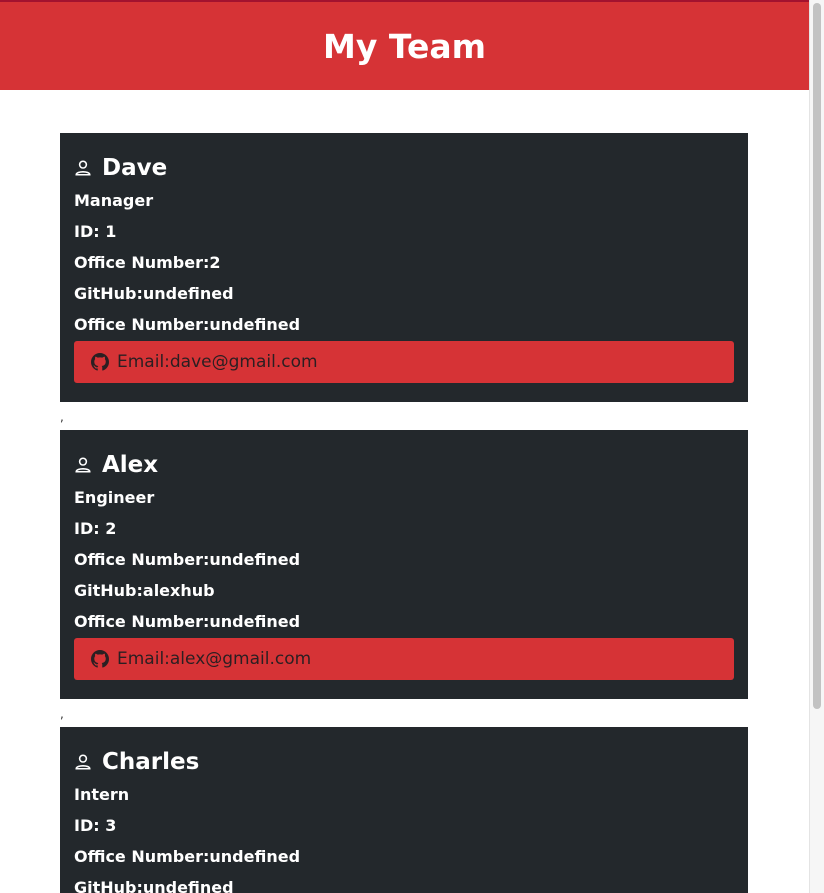 The height and width of the screenshot is (893, 824). What do you see at coordinates (404, 465) in the screenshot?
I see `employee-name-row: Alex` at bounding box center [404, 465].